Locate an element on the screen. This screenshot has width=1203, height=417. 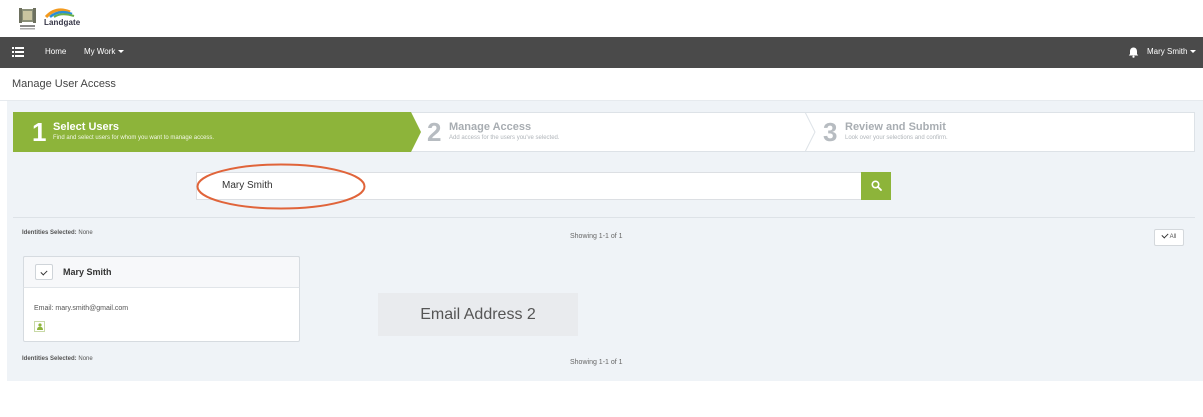
showing-count-top: Showing 1-1 of 1 is located at coordinates (596, 236).